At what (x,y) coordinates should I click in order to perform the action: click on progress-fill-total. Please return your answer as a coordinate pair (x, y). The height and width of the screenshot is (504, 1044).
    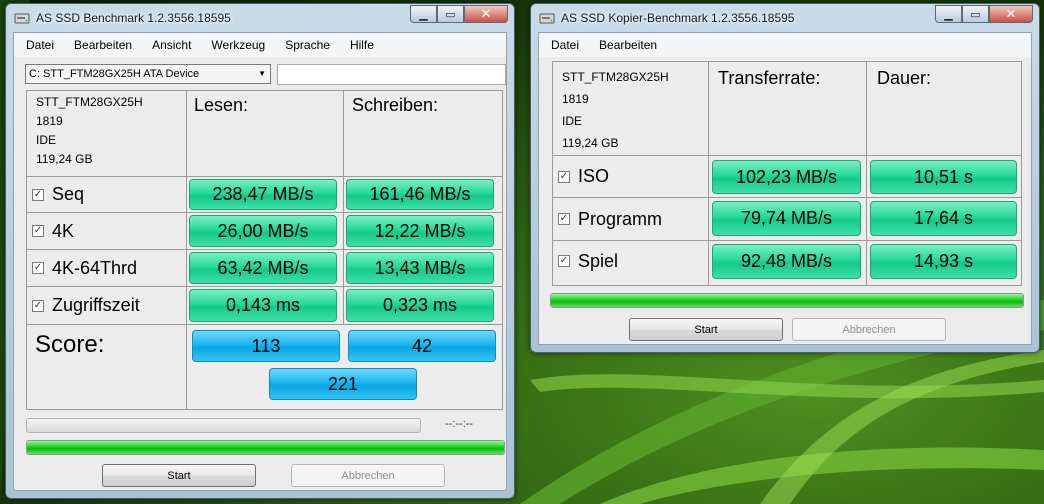
    Looking at the image, I should click on (265, 447).